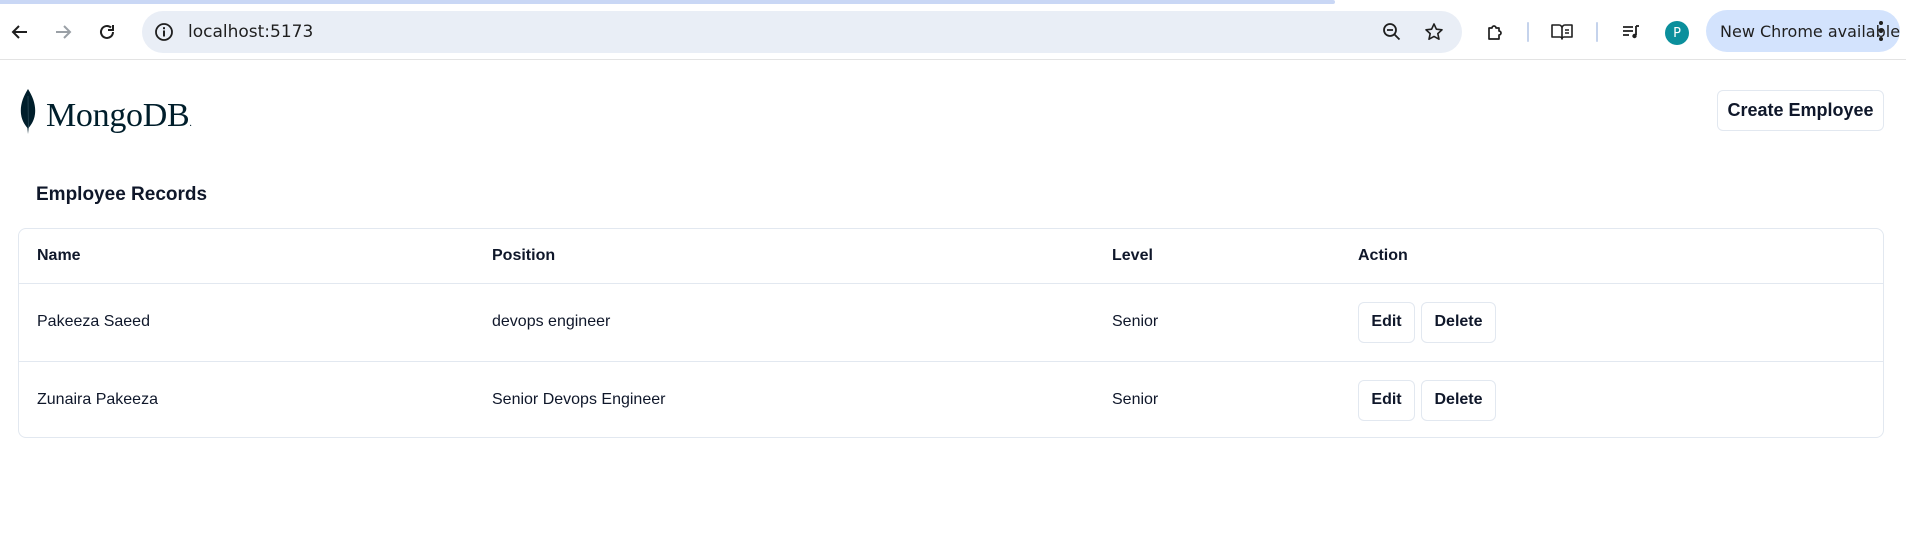 This screenshot has width=1906, height=547. I want to click on logo-mark: ., so click(190, 123).